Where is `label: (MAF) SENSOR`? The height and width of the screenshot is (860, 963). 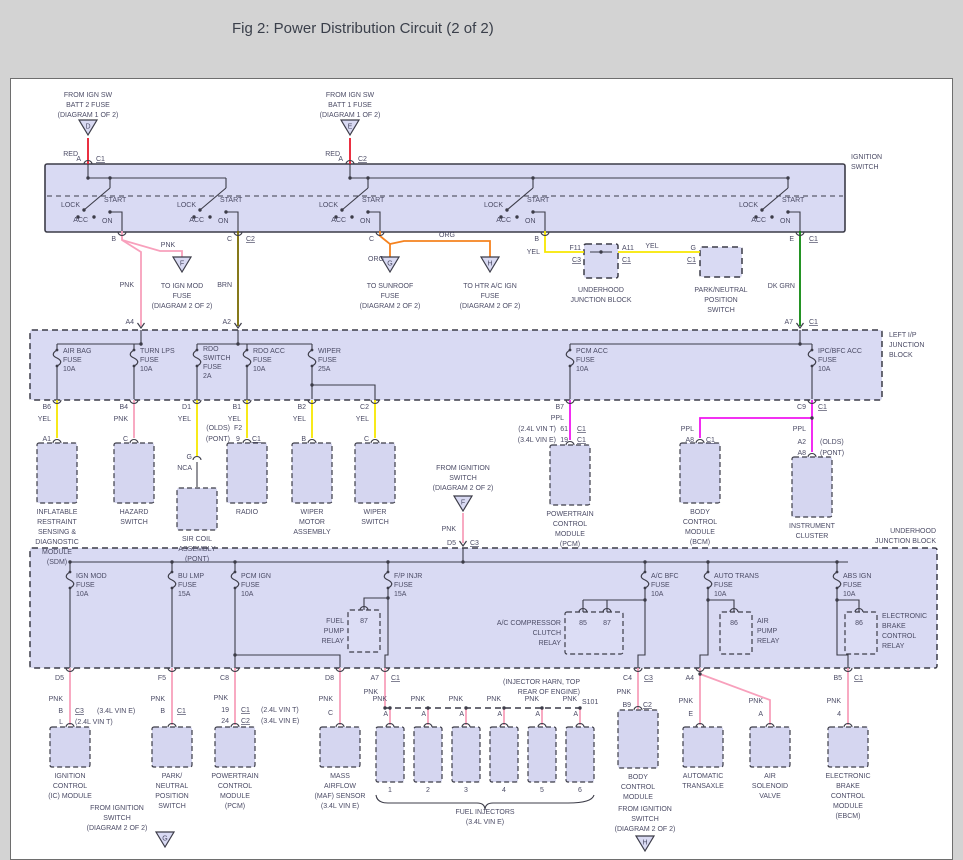 label: (MAF) SENSOR is located at coordinates (340, 796).